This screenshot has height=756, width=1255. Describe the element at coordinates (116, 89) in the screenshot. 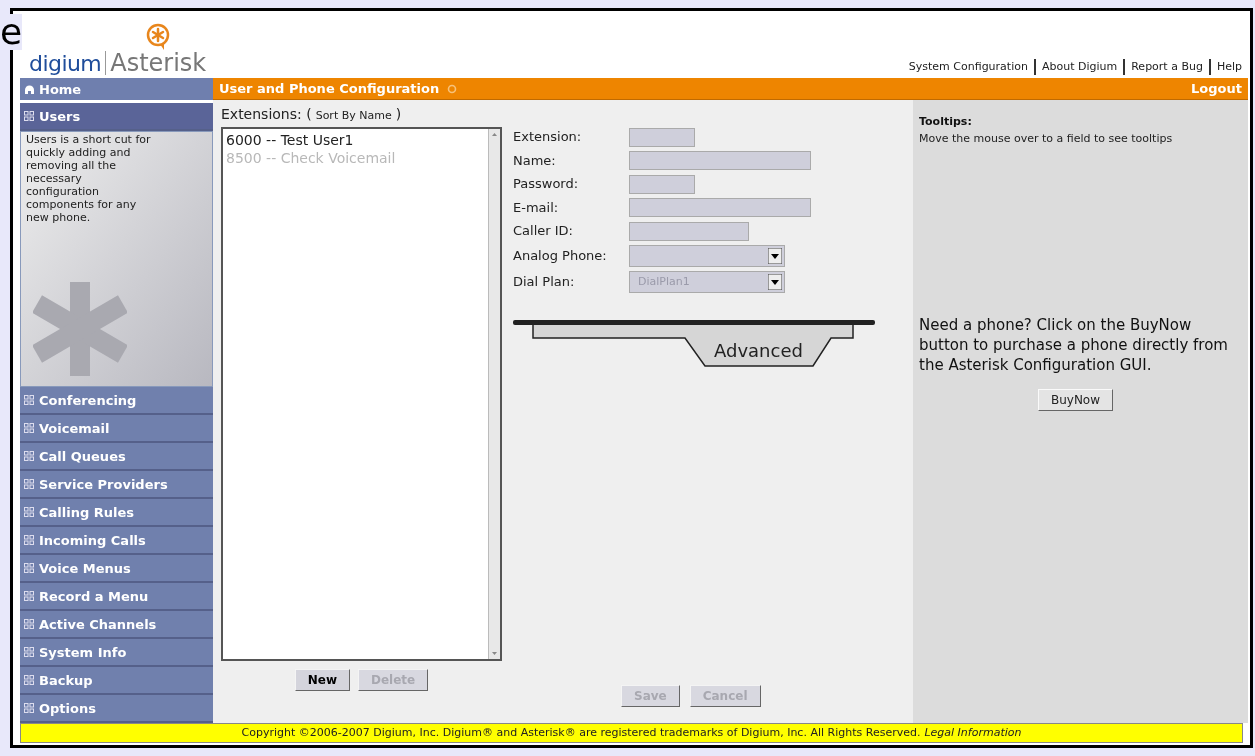

I see `home-nav-item: Home` at that location.